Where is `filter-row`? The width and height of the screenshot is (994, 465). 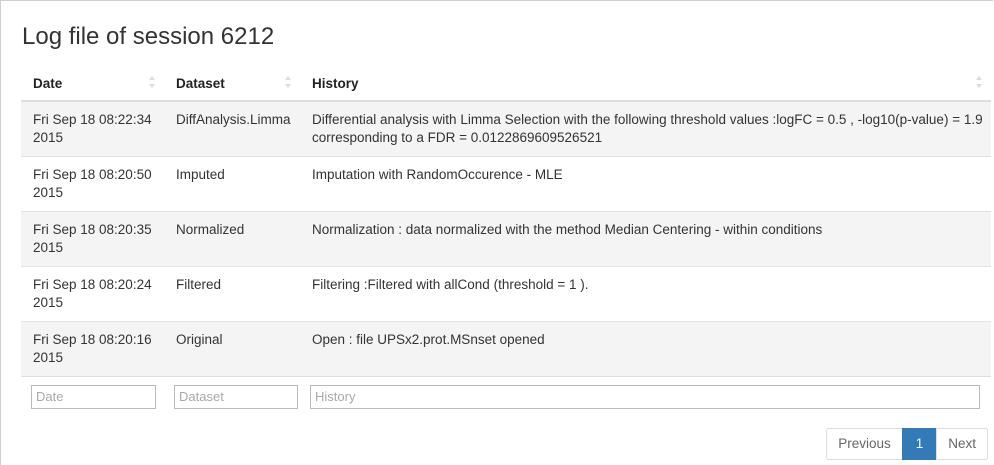
filter-row is located at coordinates (506, 398).